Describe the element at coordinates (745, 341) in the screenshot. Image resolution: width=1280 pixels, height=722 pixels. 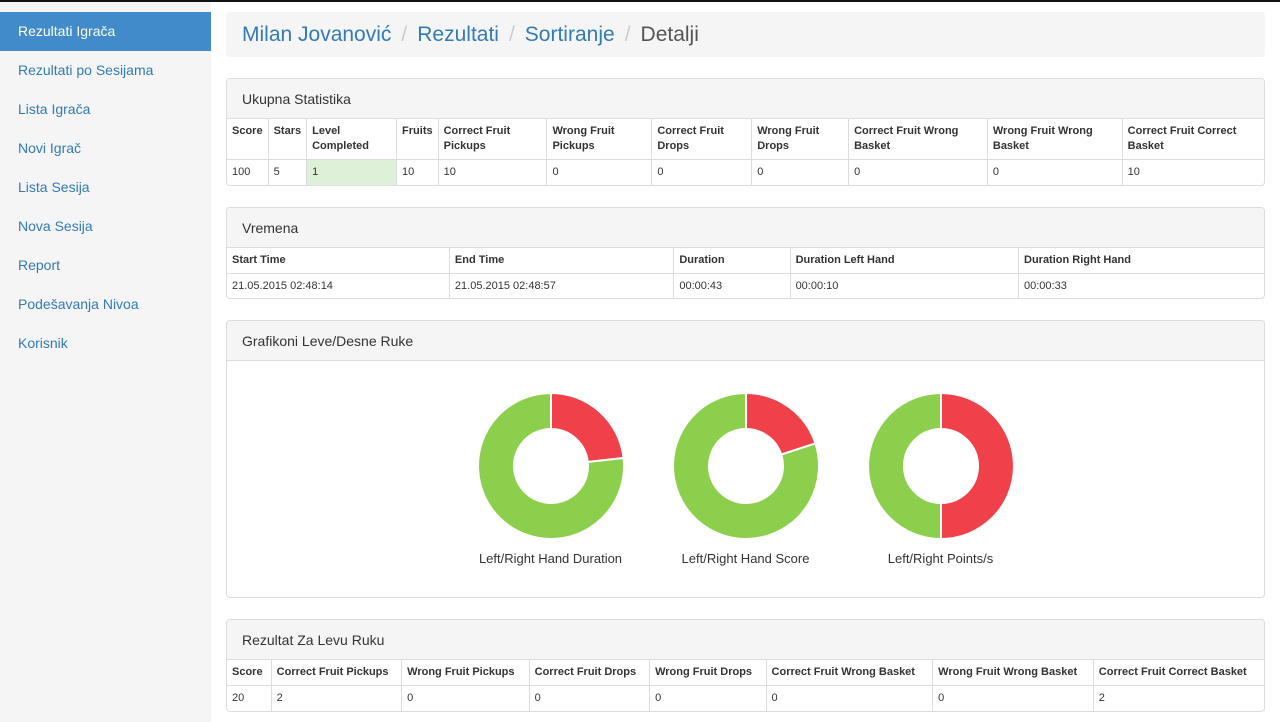
I see `panel-title: Grafikoni Leve/Desne Ruke` at that location.